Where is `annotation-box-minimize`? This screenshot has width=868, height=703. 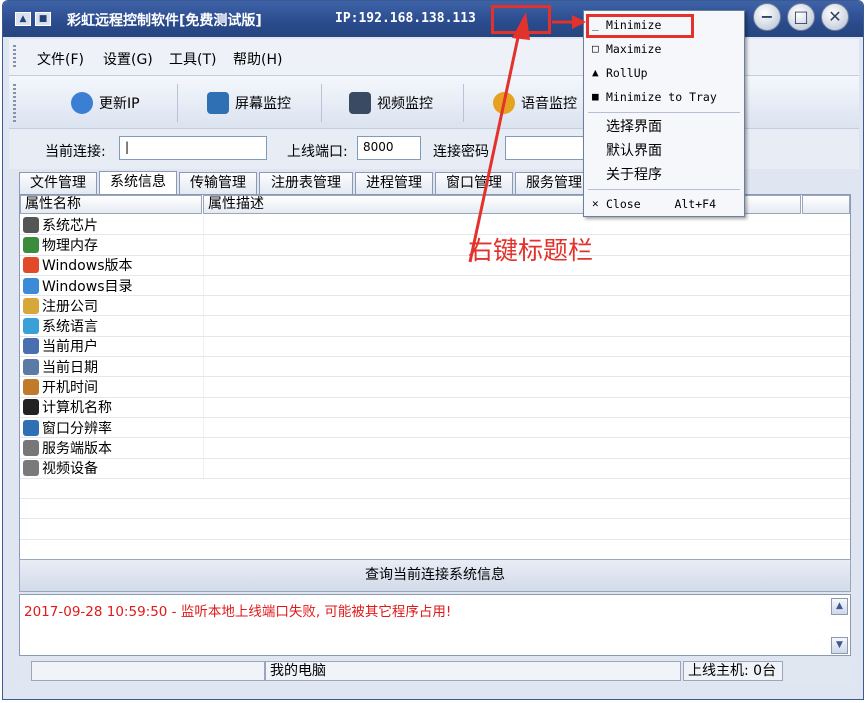 annotation-box-minimize is located at coordinates (640, 26).